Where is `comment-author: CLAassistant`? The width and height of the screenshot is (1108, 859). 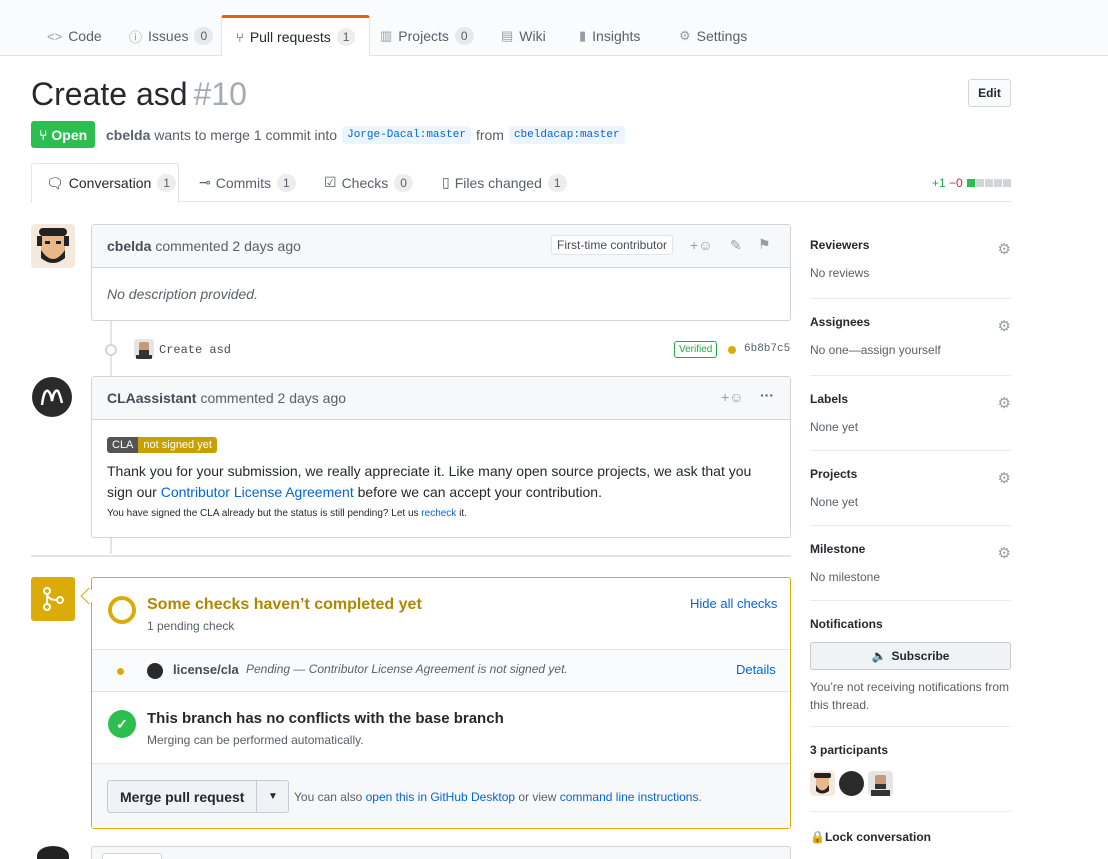 comment-author: CLAassistant is located at coordinates (151, 398).